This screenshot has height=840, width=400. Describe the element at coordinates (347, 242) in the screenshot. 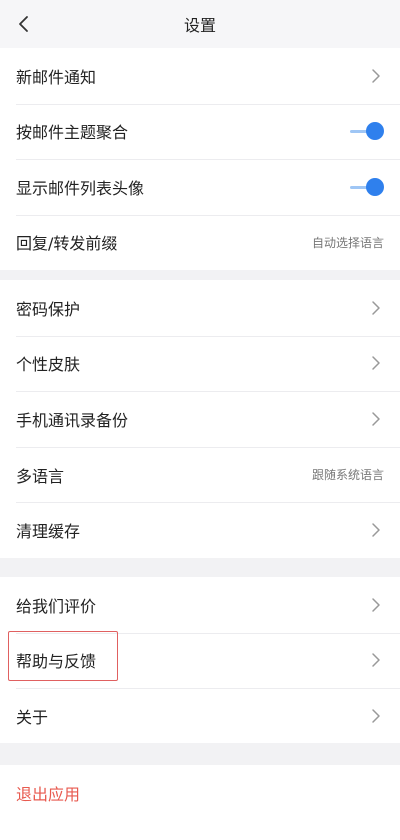

I see `row-value: 自动选择语言` at that location.